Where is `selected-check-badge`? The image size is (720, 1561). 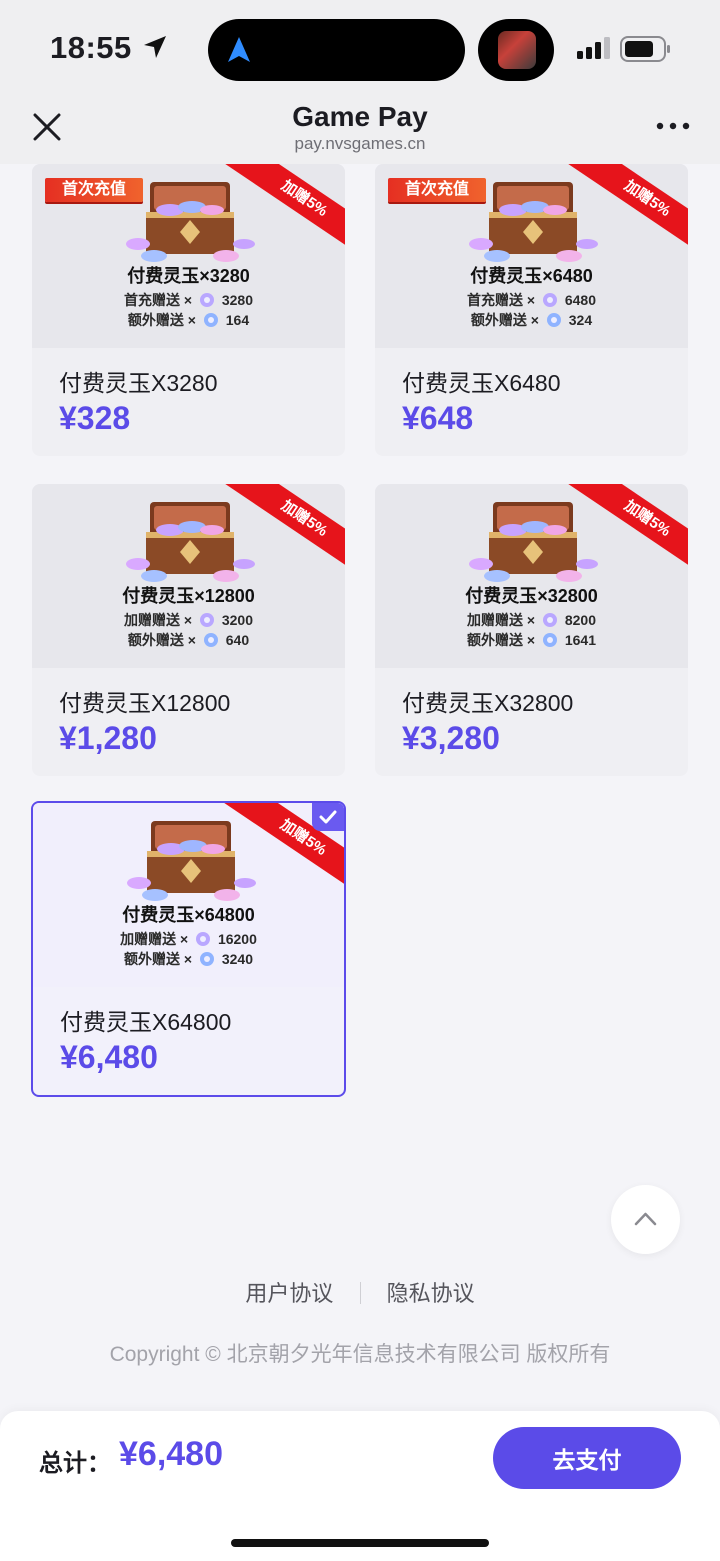
selected-check-badge is located at coordinates (328, 817).